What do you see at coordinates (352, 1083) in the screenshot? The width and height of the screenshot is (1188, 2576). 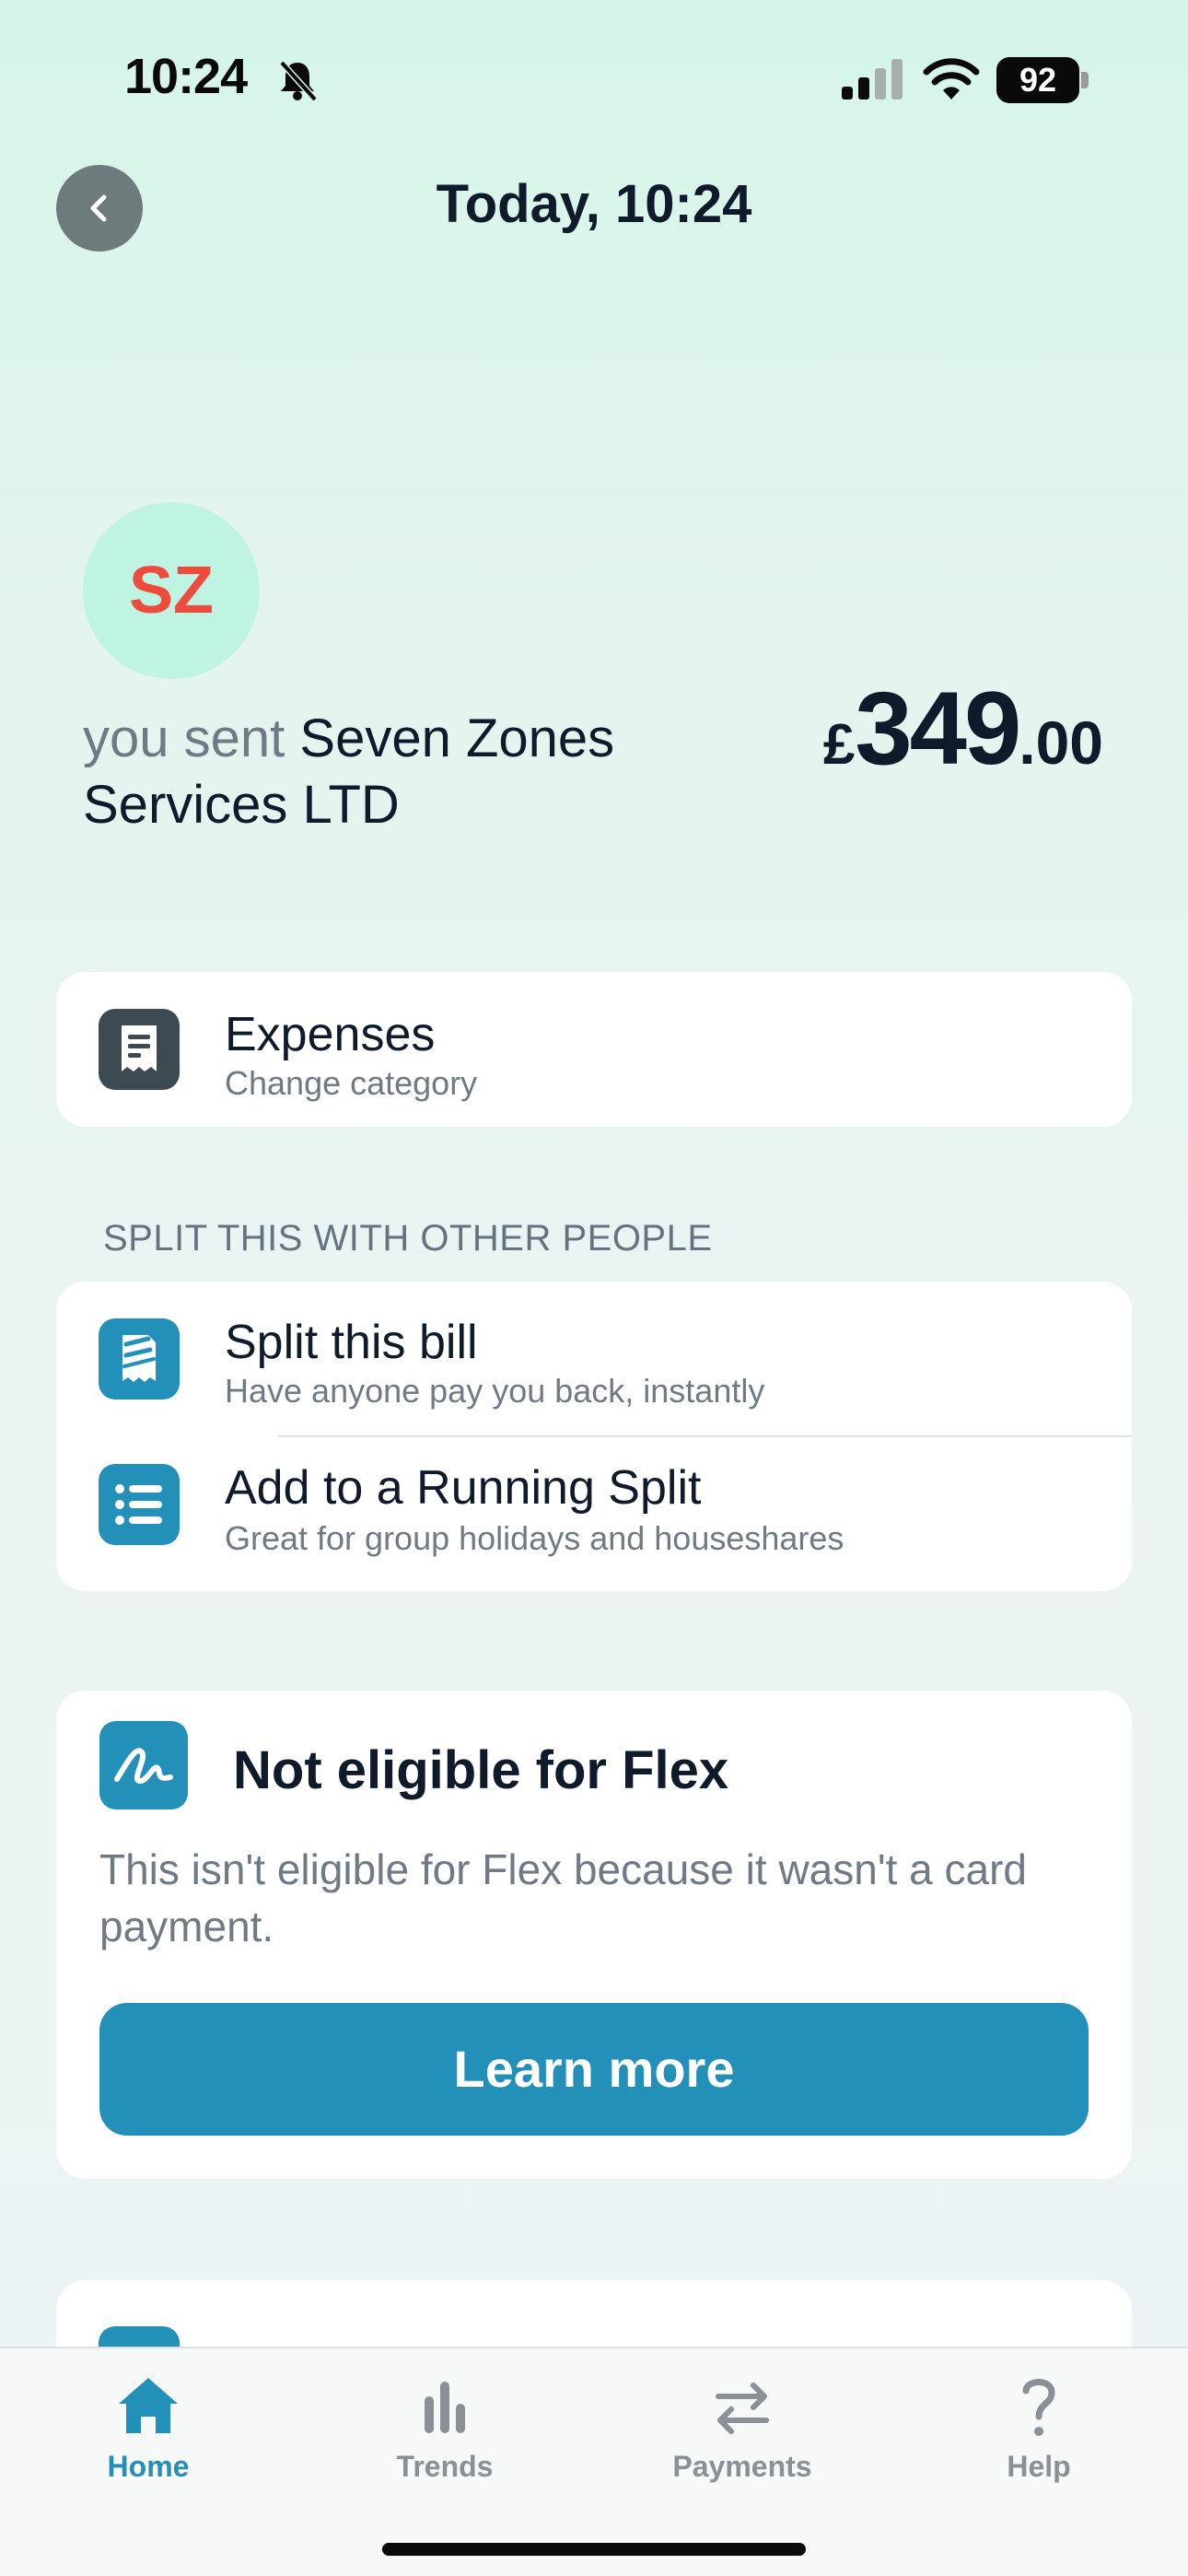 I see `category-subtitle: Change category` at bounding box center [352, 1083].